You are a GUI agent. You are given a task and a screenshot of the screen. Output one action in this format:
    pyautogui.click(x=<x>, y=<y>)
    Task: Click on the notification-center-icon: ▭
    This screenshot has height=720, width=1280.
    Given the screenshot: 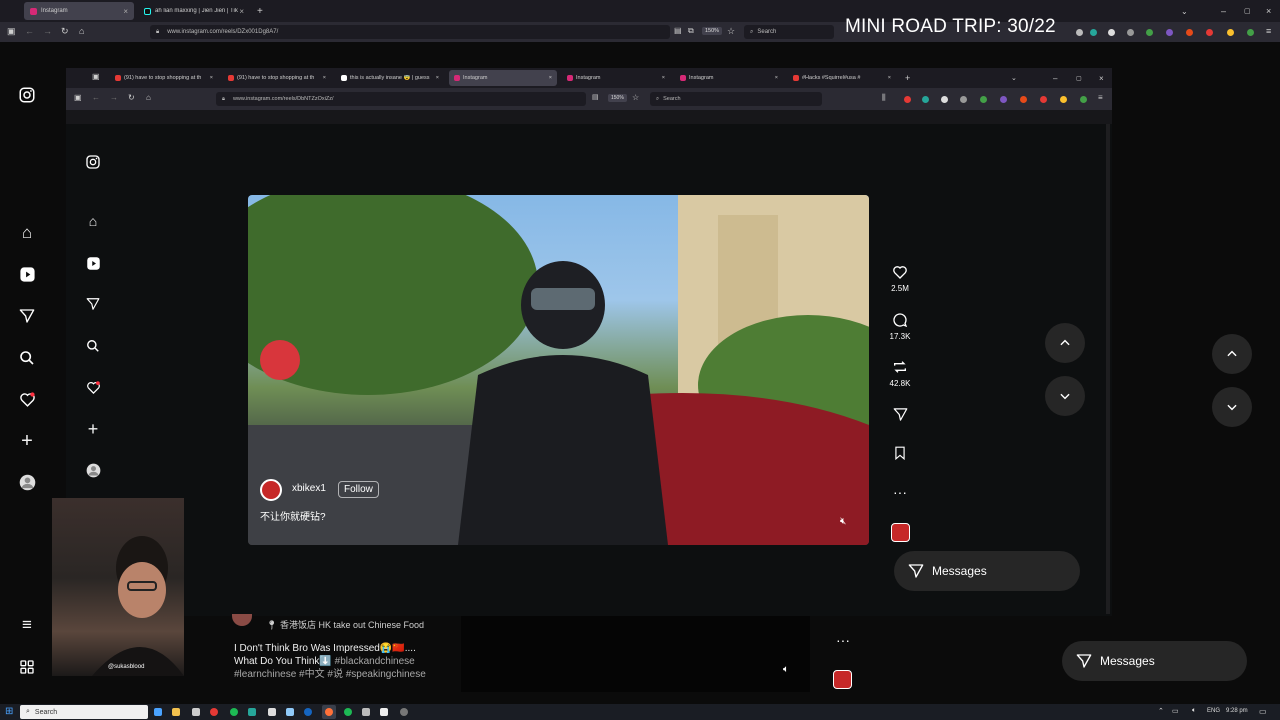 What is the action you would take?
    pyautogui.click(x=1263, y=711)
    